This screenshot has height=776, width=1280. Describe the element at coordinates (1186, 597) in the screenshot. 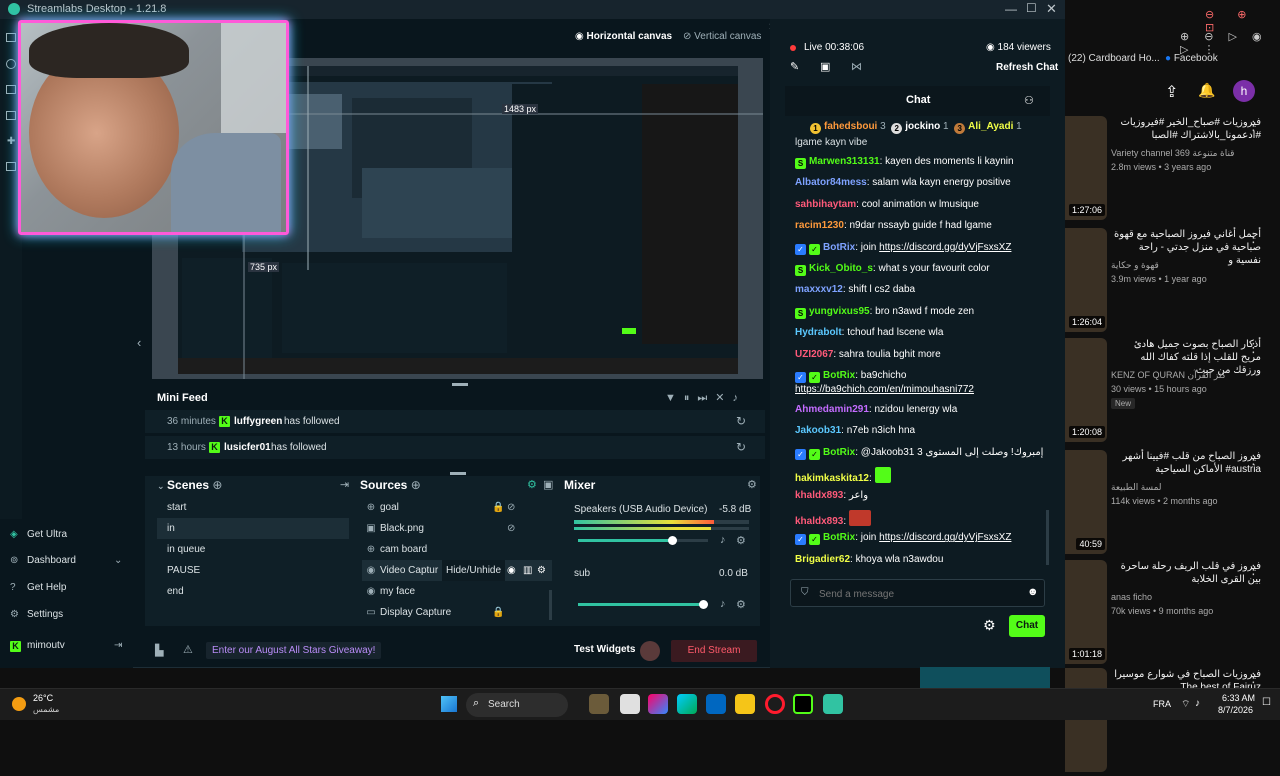

I see `video-channel: anas ficho` at that location.